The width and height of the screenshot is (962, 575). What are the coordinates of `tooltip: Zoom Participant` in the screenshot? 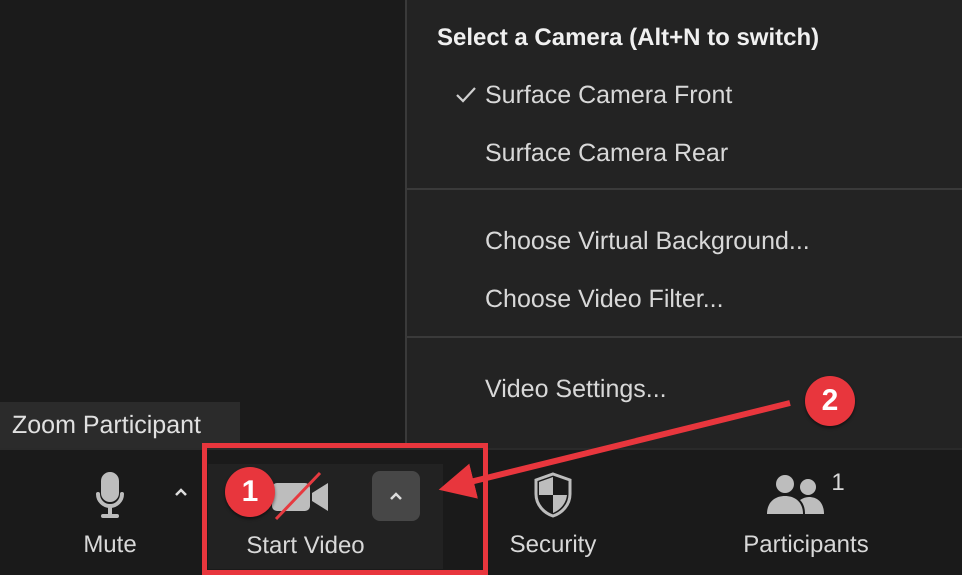 It's located at (120, 425).